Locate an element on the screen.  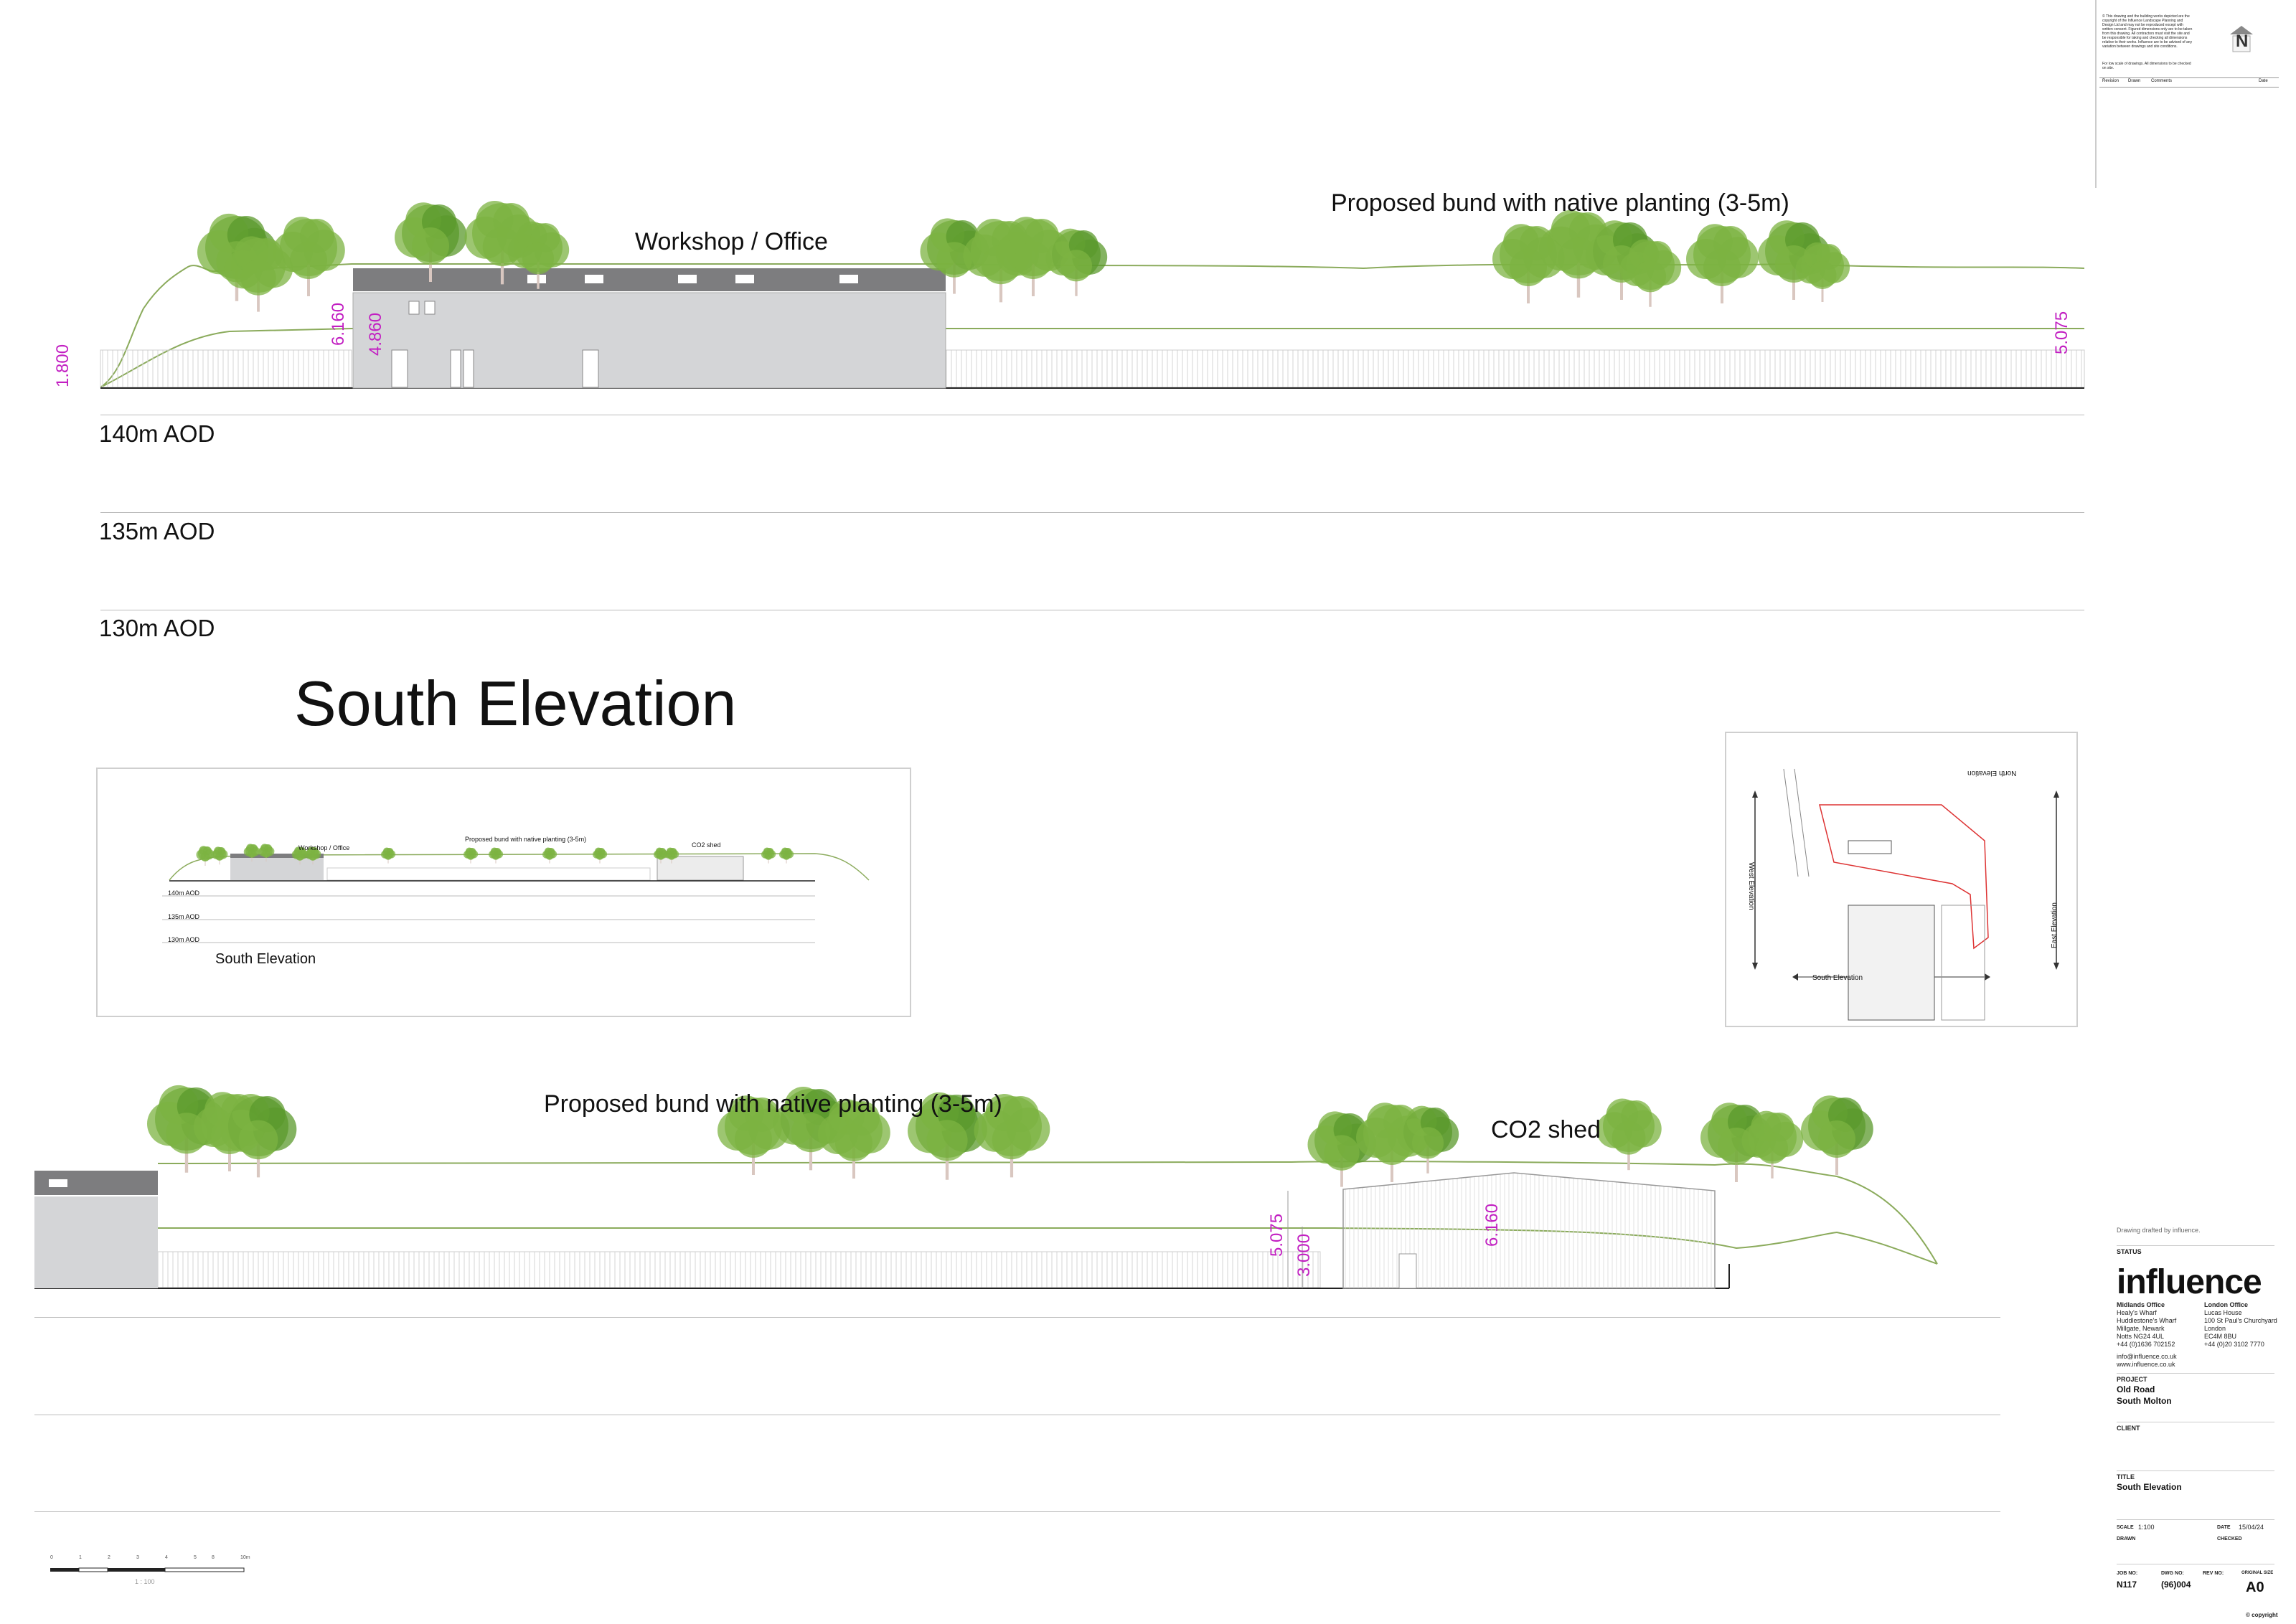
dim-upper-4: 5.075 is located at coordinates (2062, 332).